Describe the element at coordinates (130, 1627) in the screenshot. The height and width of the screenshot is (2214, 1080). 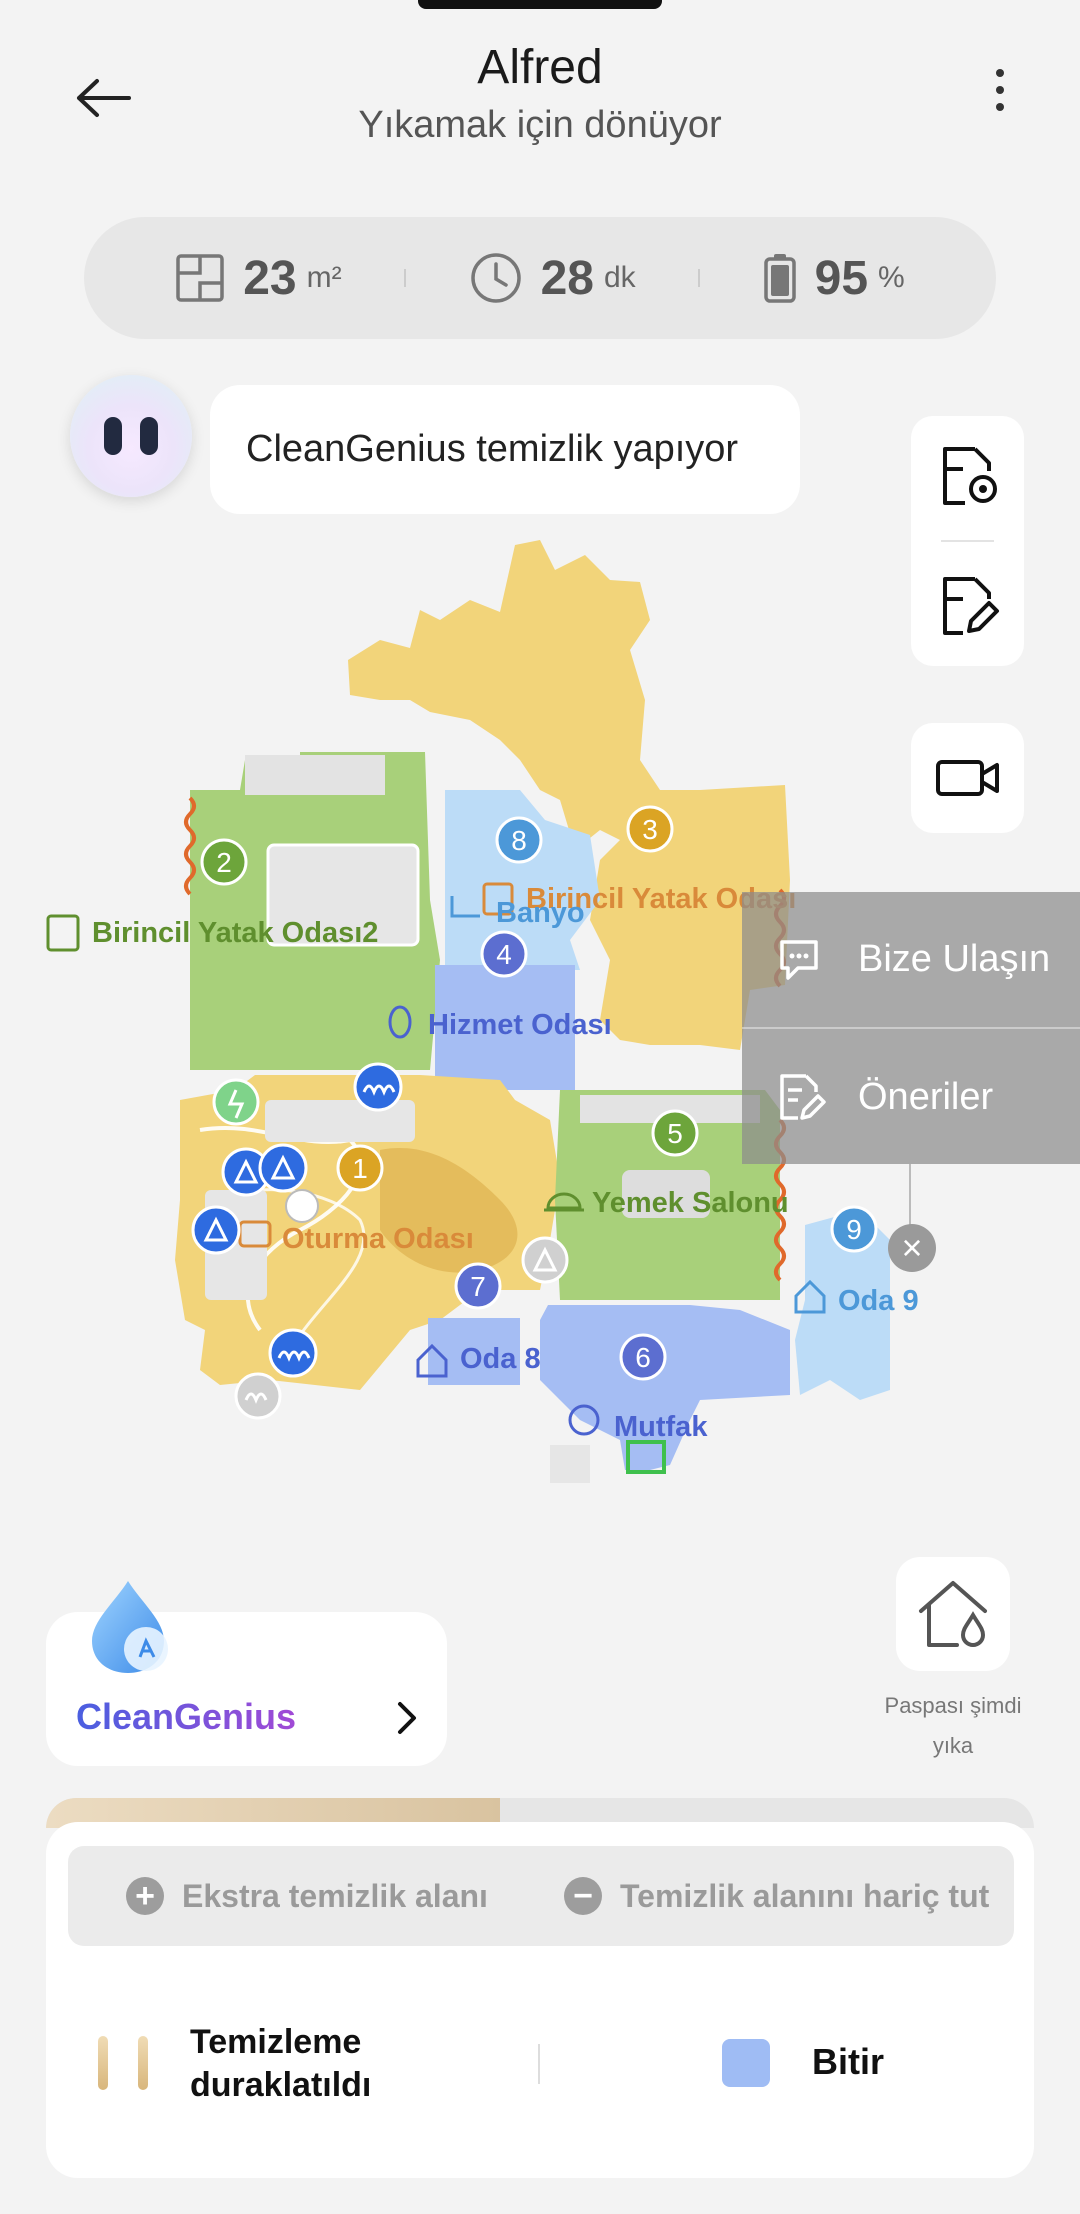
I see `cleangenius-drop-icon` at that location.